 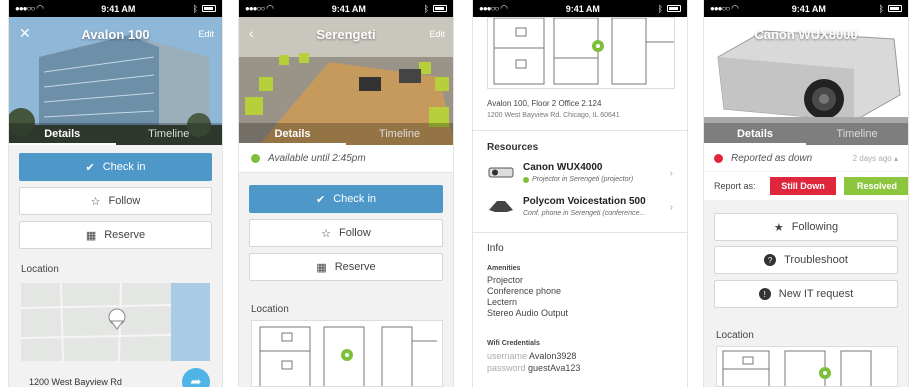 What do you see at coordinates (528, 313) in the screenshot?
I see `amenity-item: Stereo Audio Output` at bounding box center [528, 313].